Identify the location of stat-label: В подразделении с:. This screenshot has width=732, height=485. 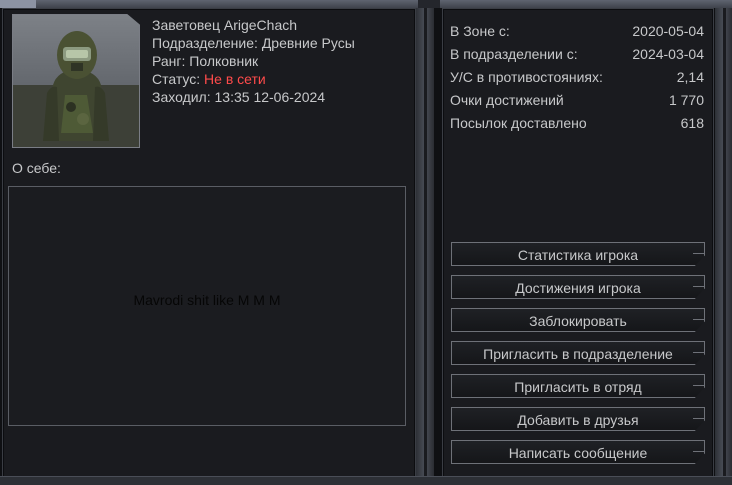
(514, 54).